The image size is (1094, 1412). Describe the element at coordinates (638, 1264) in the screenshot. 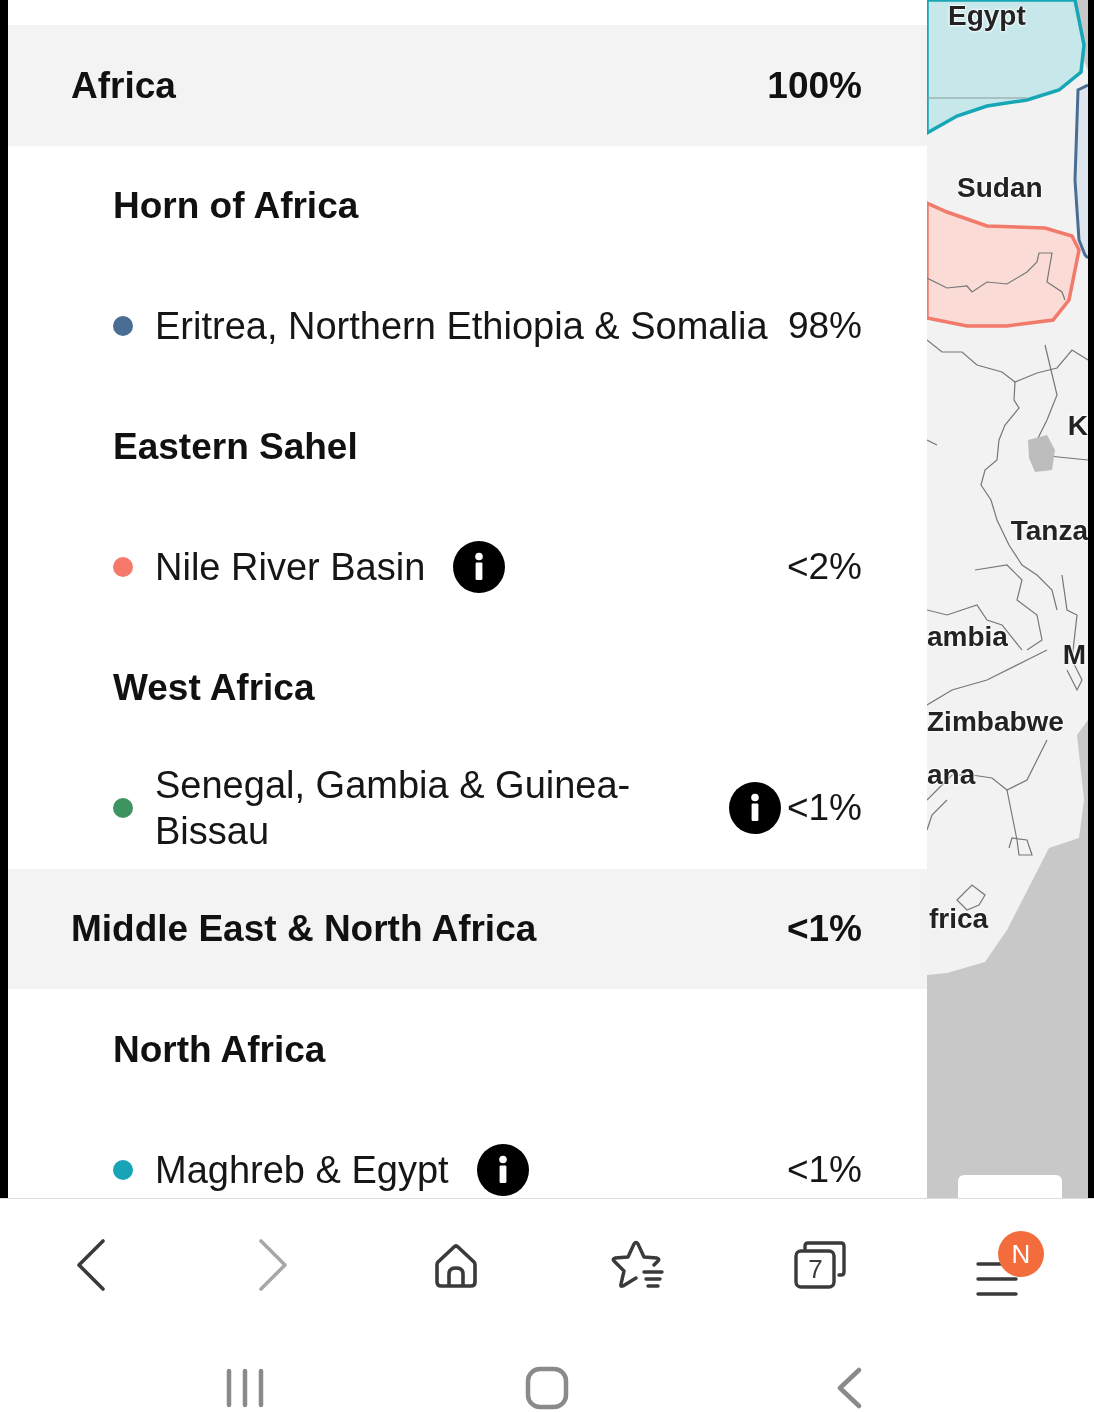

I see `star-list-icon` at that location.